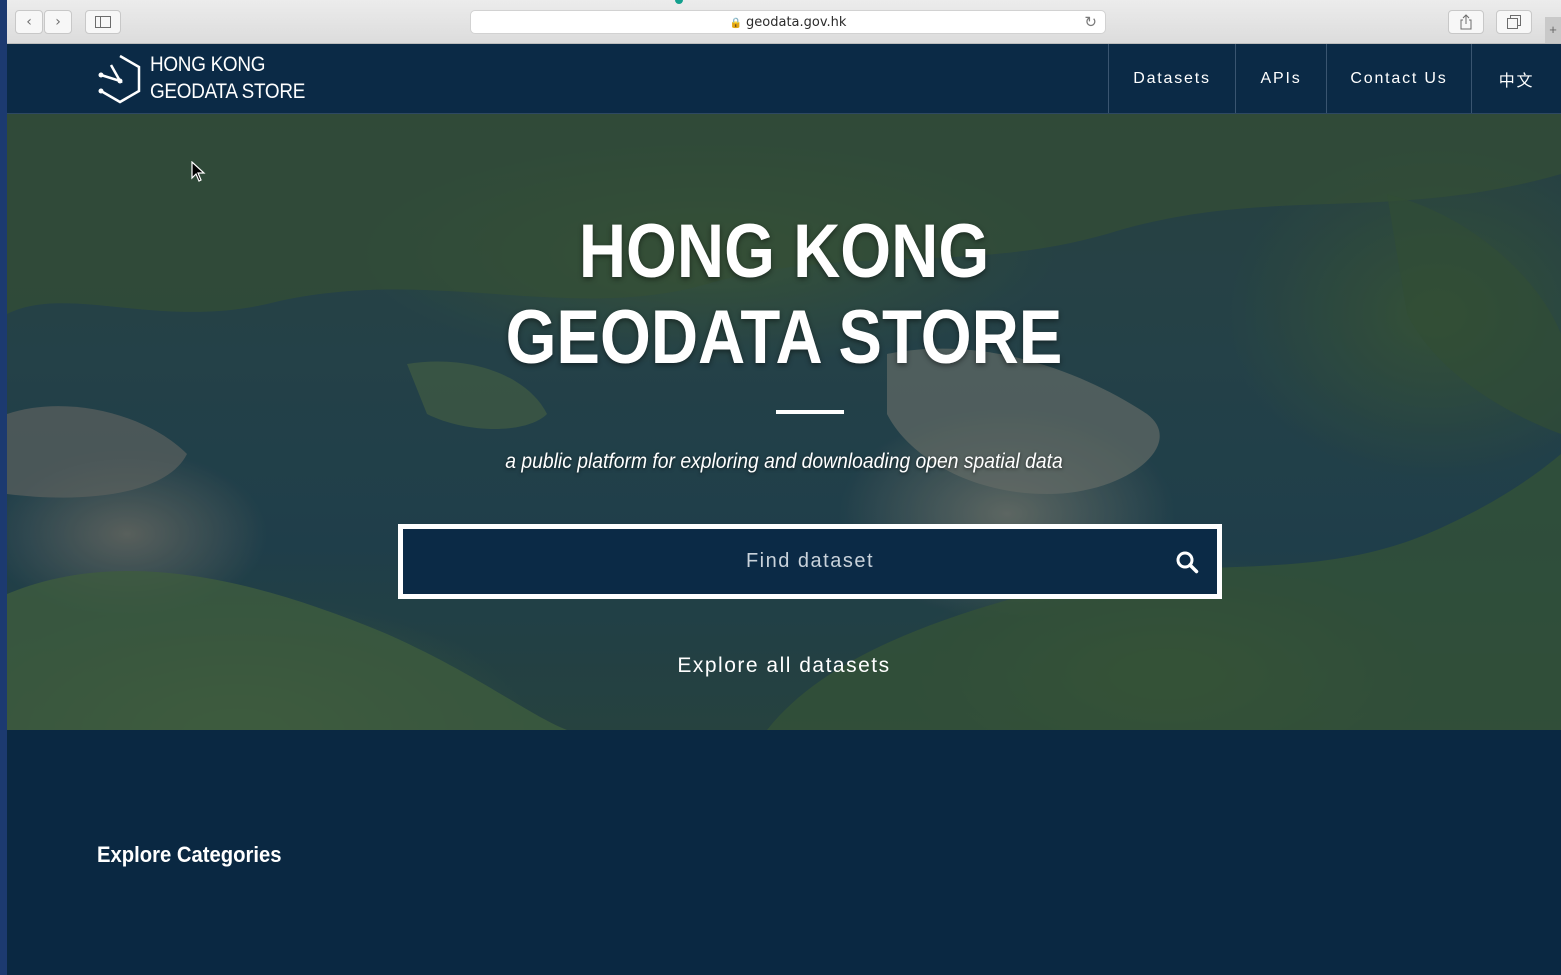 The width and height of the screenshot is (1561, 975). I want to click on nav-language-toggle: 中文, so click(1516, 78).